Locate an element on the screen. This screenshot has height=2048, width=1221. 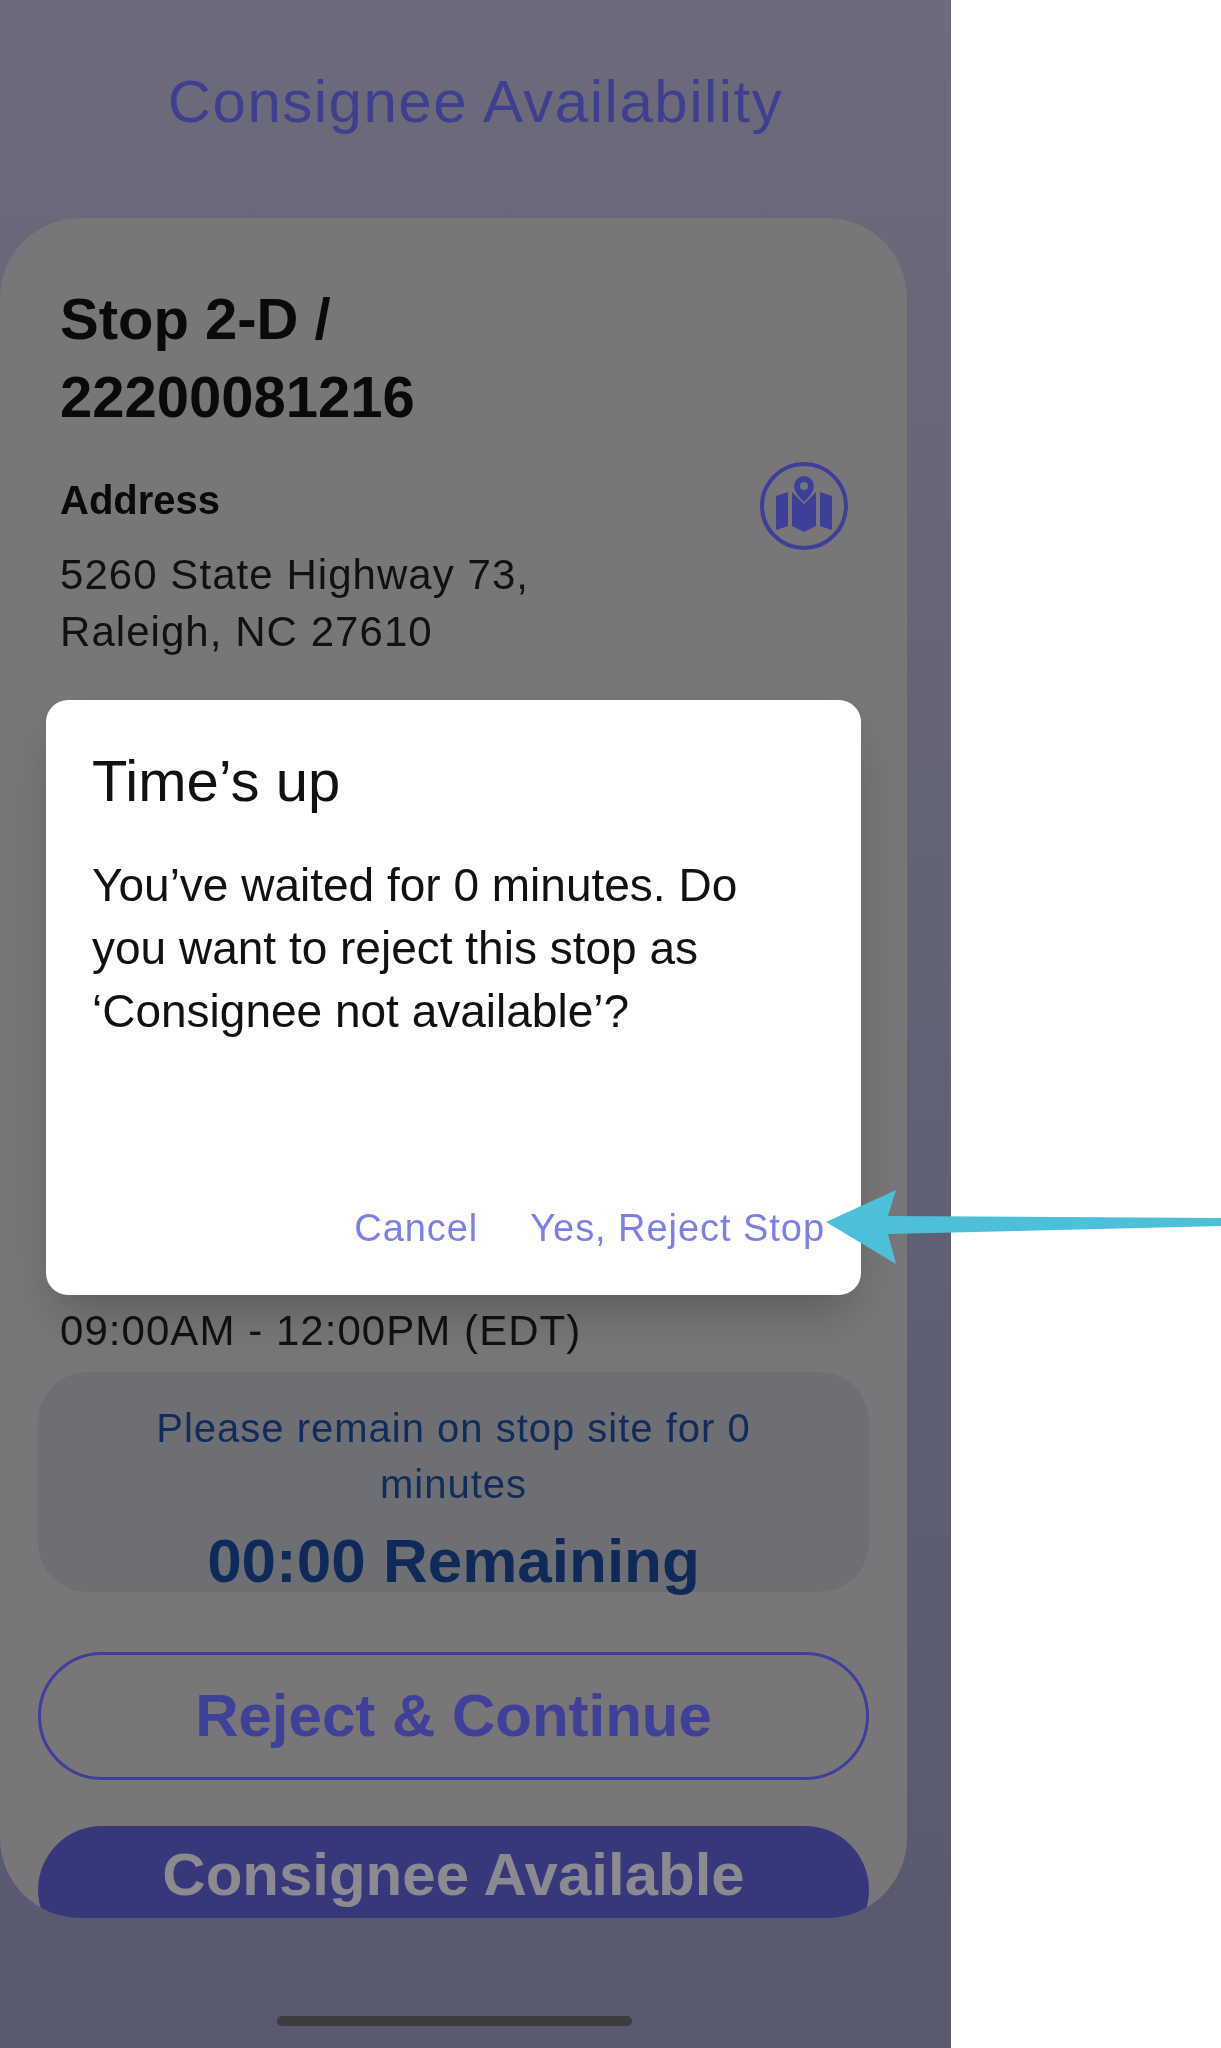
confirm-button: Yes, Reject Stop is located at coordinates (677, 1228).